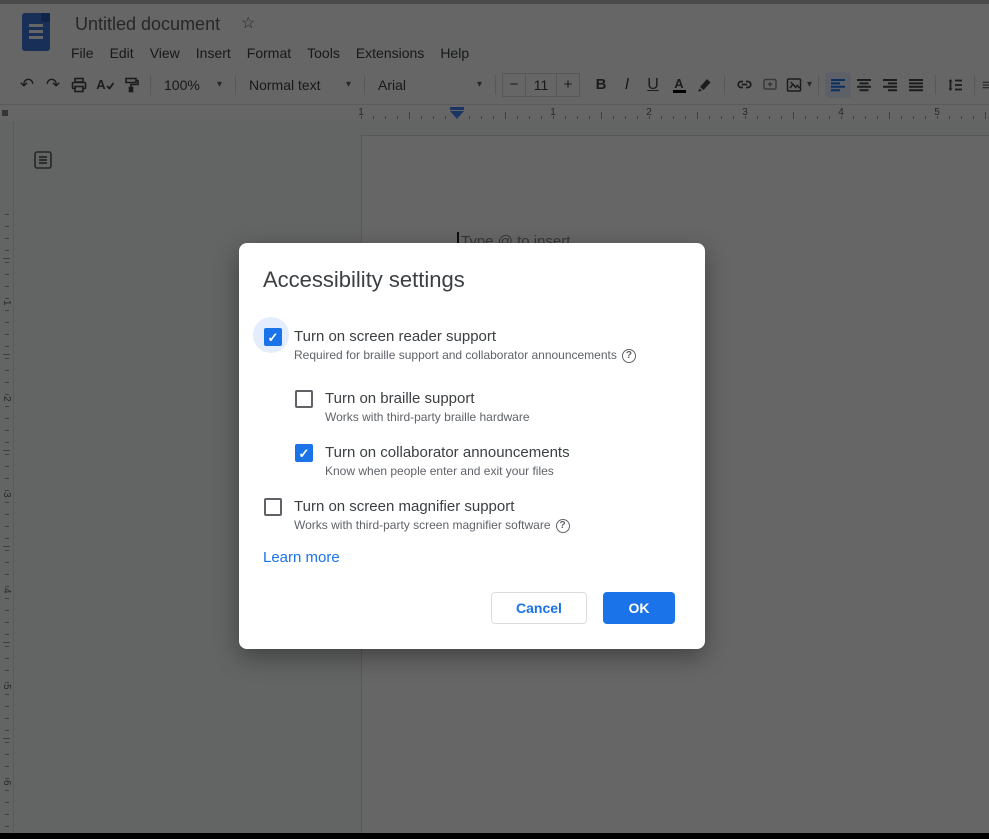 Image resolution: width=989 pixels, height=839 pixels. What do you see at coordinates (404, 506) in the screenshot?
I see `option-label: Turn on screen magnifier support` at bounding box center [404, 506].